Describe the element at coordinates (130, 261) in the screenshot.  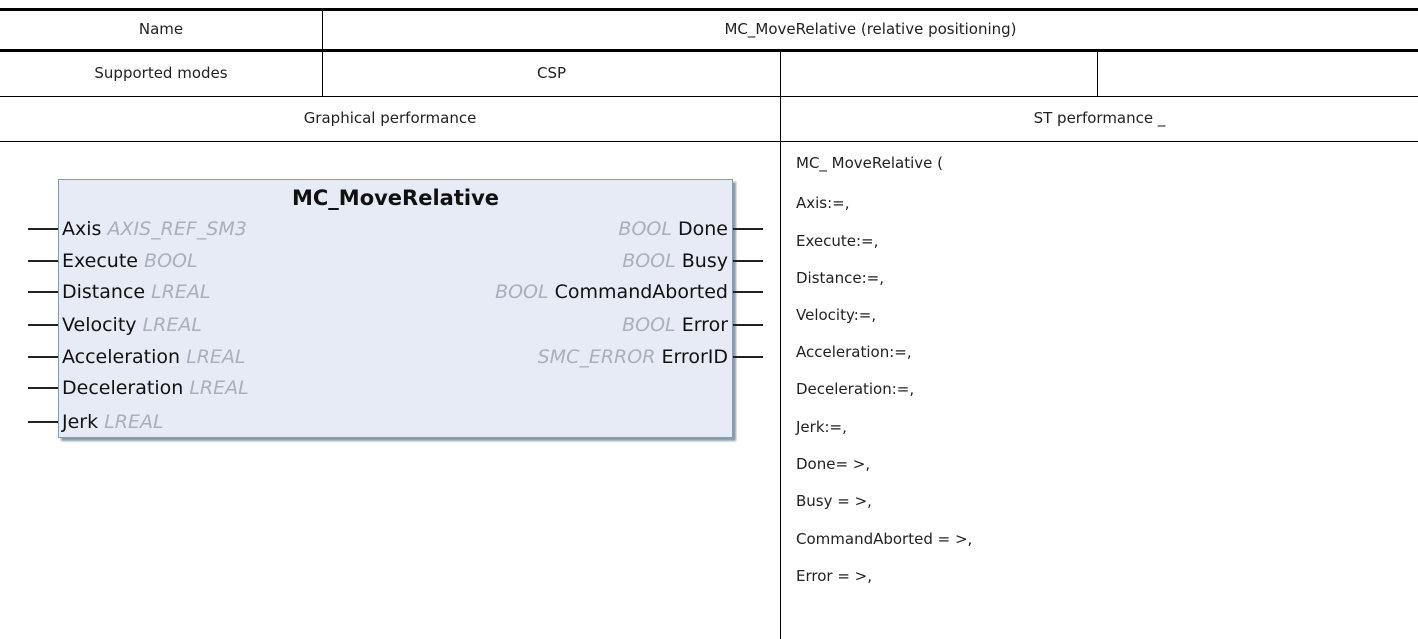
I see `input-pin-execute: Execute BOOL` at that location.